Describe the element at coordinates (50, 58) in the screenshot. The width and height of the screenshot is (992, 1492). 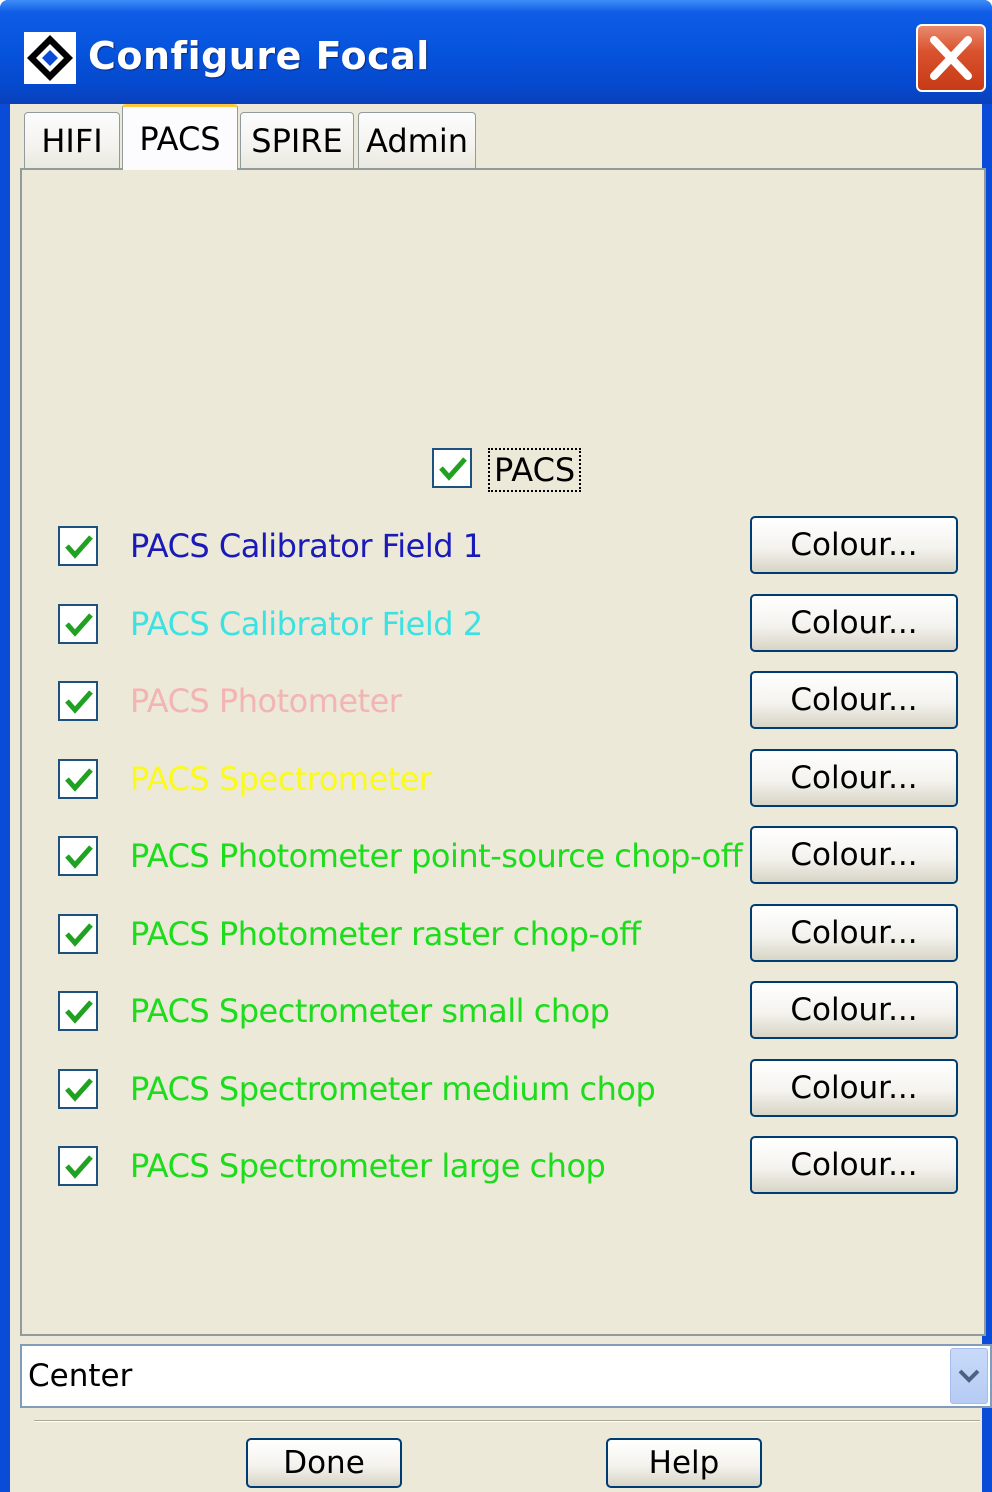
I see `app-diamond-icon` at that location.